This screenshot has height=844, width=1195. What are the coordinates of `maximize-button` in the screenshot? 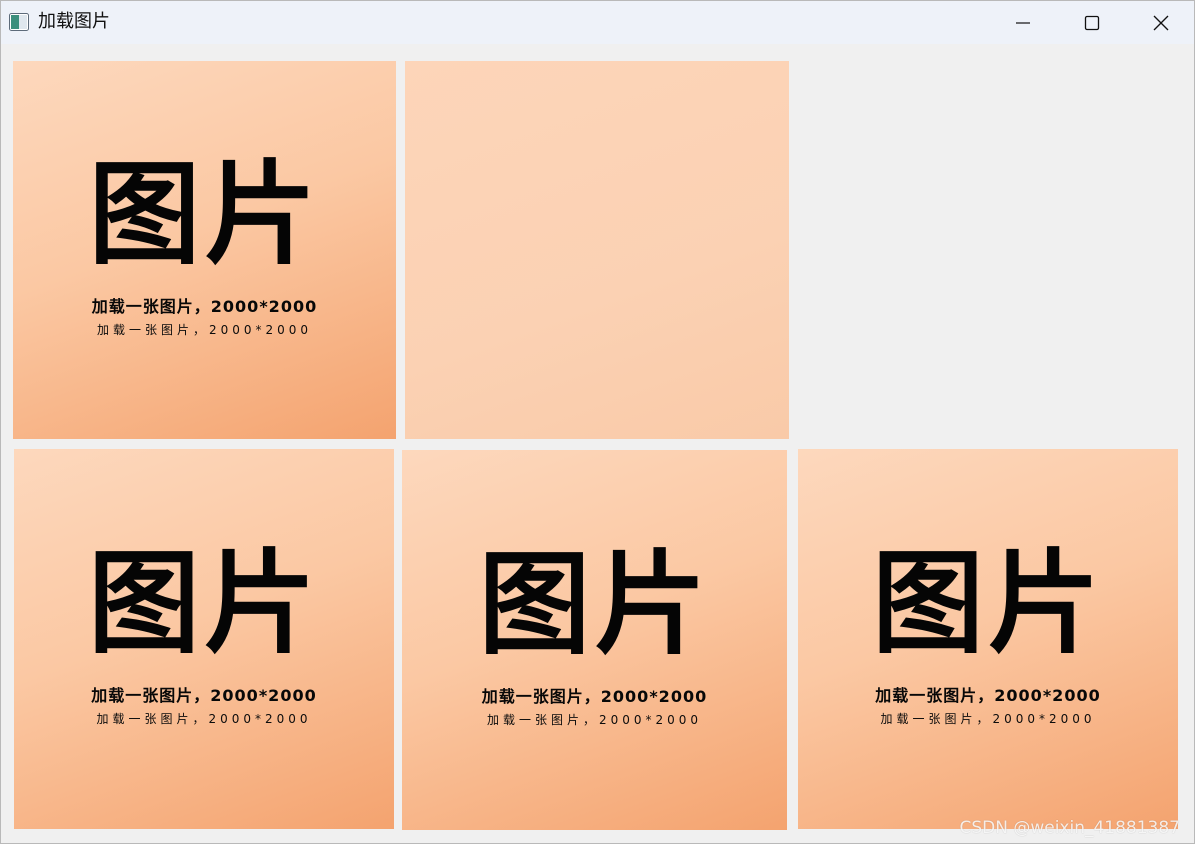 It's located at (1092, 22).